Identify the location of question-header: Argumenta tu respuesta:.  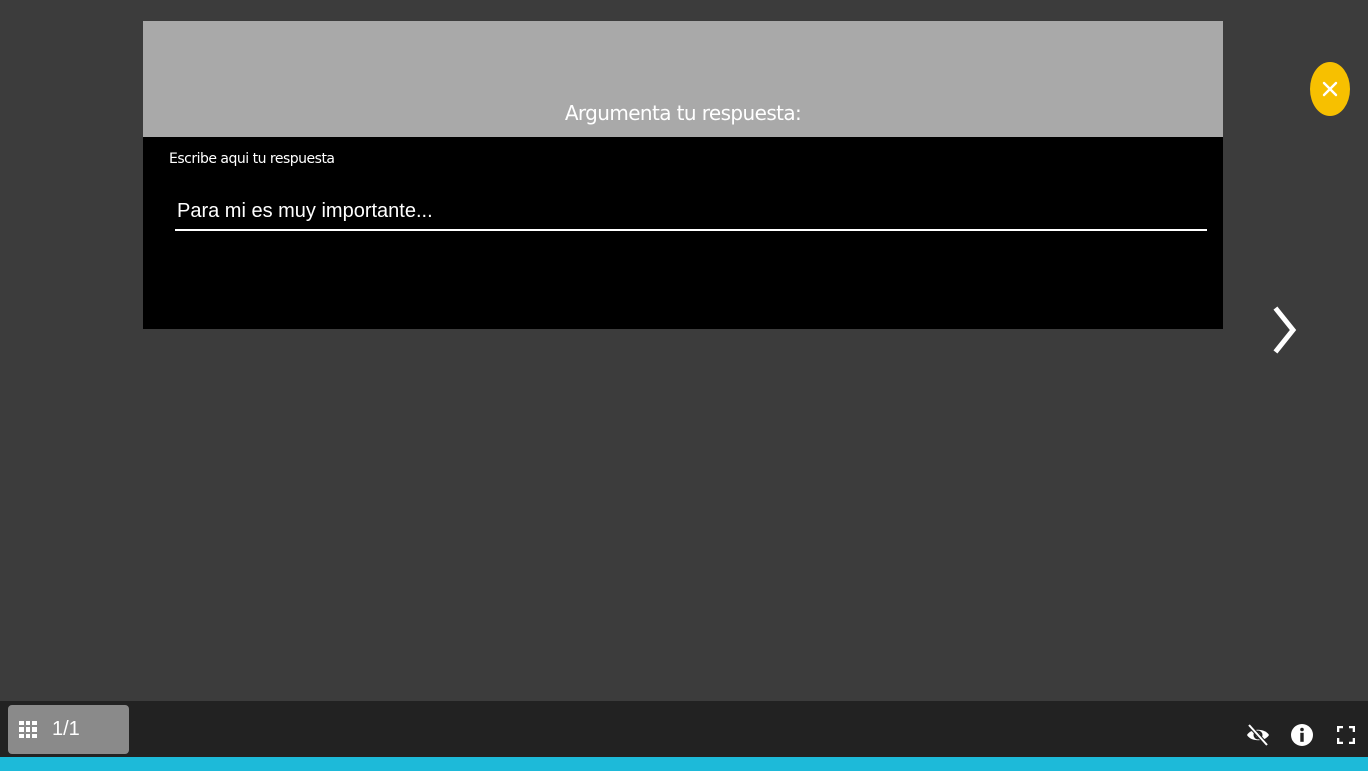
(683, 79).